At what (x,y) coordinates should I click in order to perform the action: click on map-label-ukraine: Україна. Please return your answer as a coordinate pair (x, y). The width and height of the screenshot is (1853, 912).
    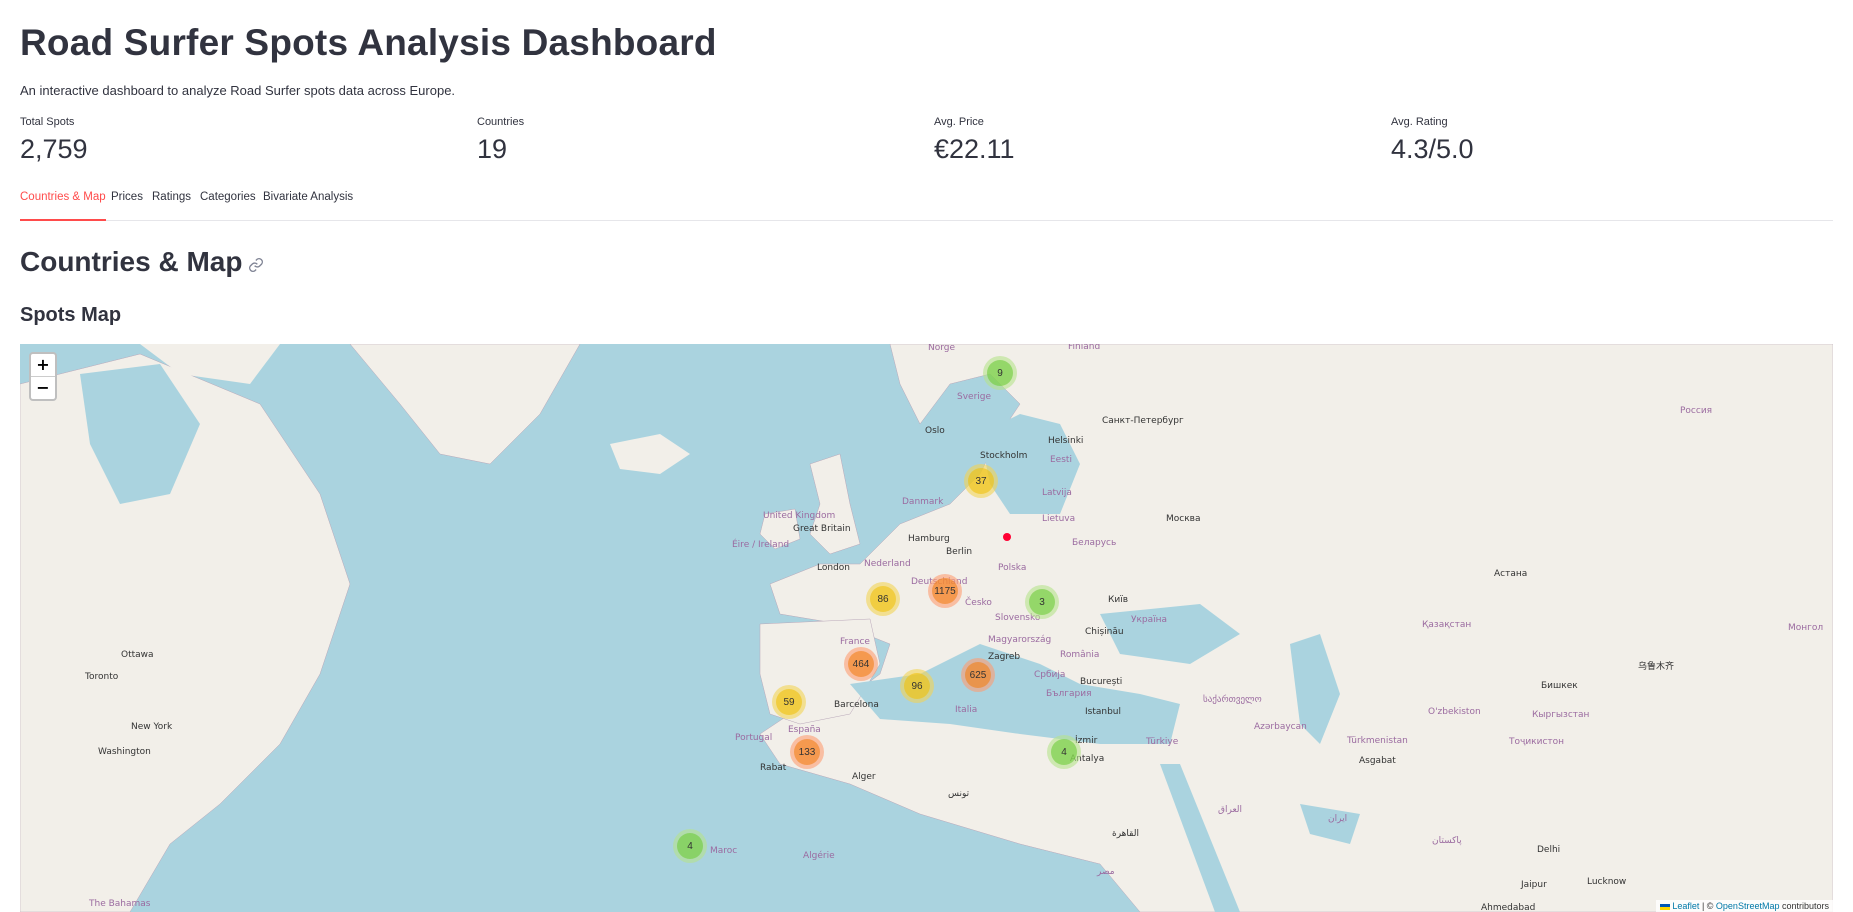
    Looking at the image, I should click on (1149, 620).